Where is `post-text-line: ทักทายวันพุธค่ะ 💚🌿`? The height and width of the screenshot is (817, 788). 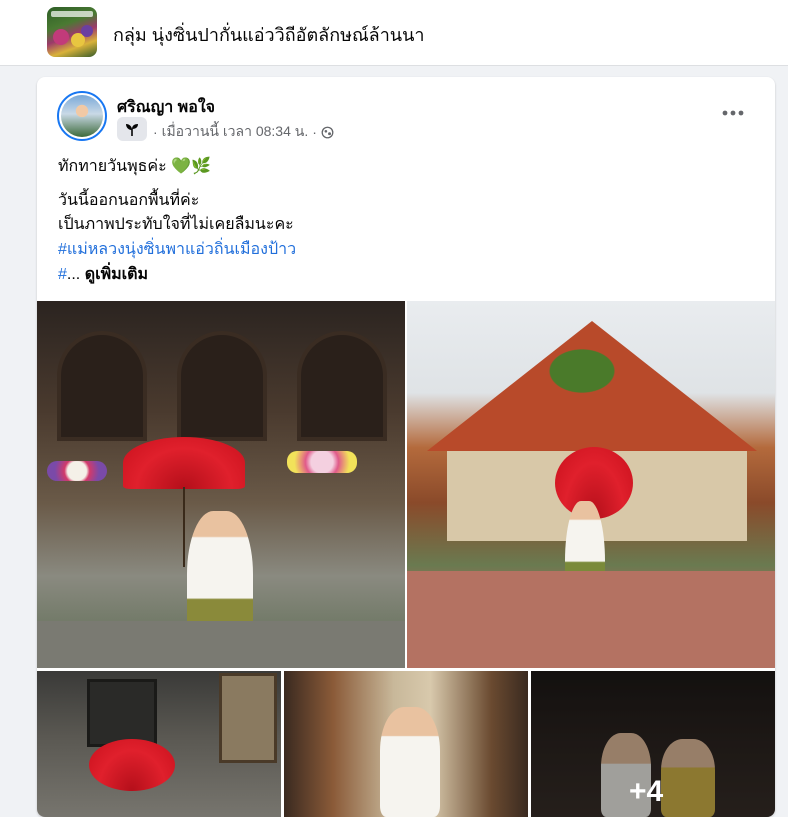 post-text-line: ทักทายวันพุธค่ะ 💚🌿 is located at coordinates (134, 166).